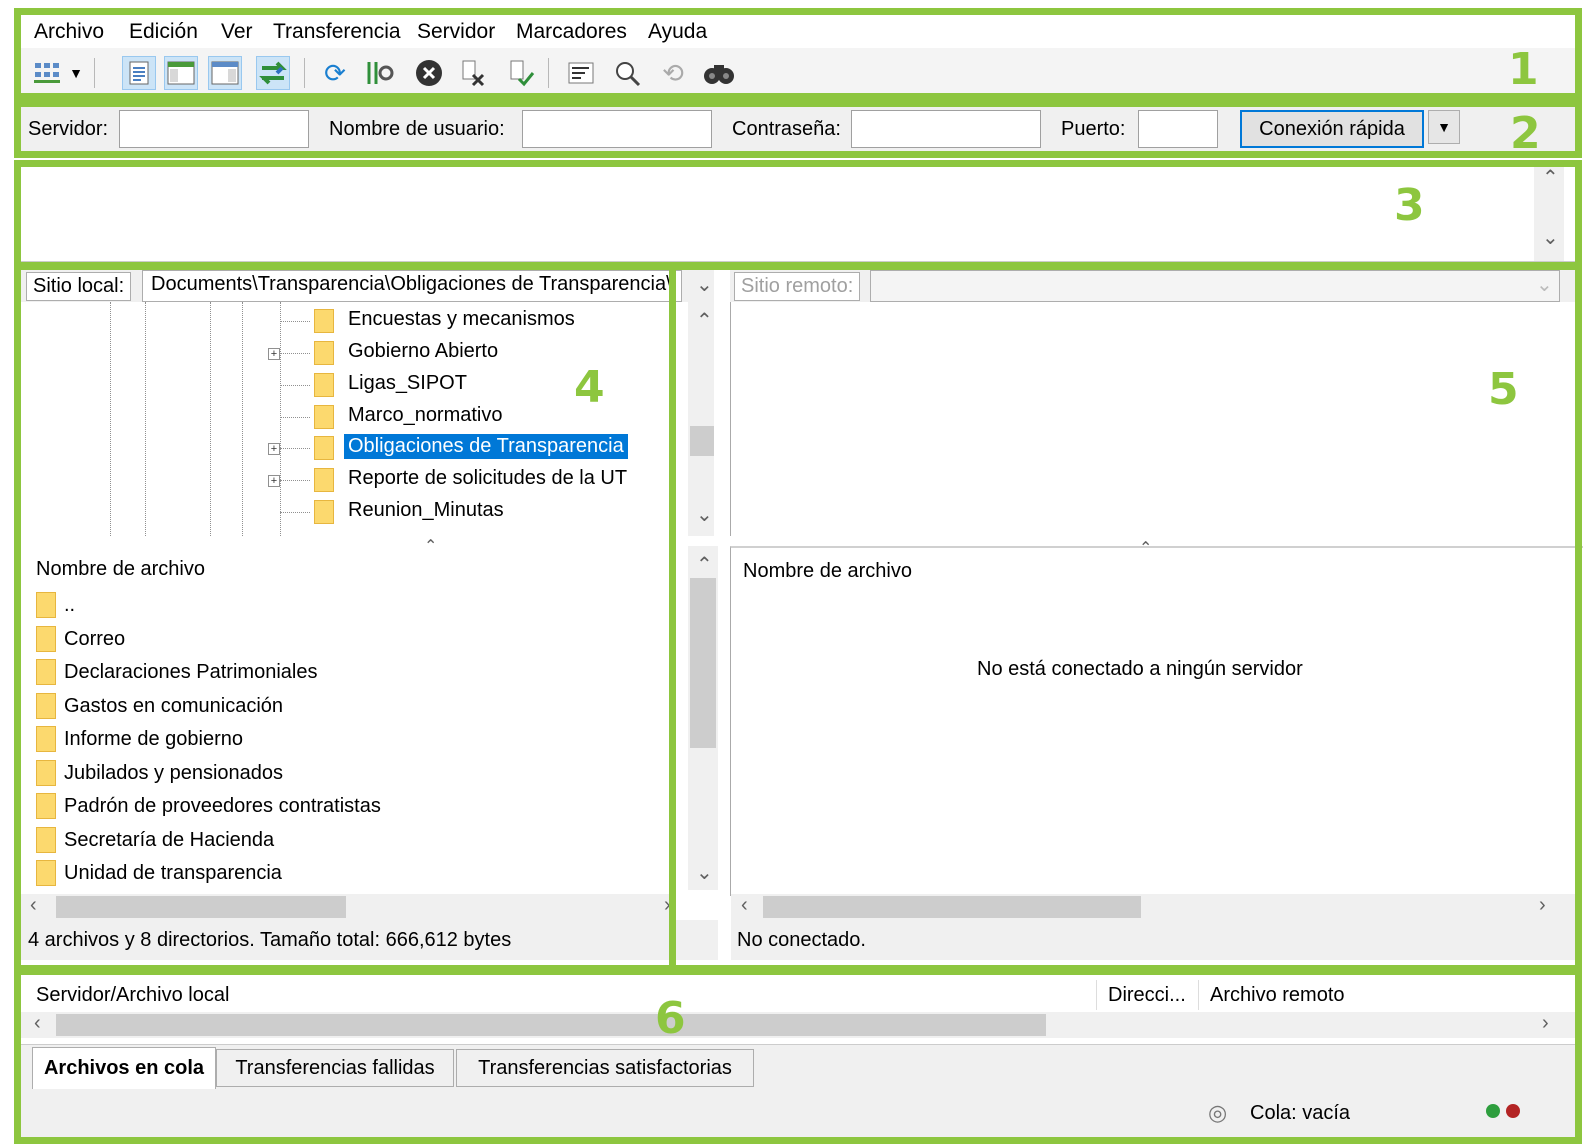 The height and width of the screenshot is (1144, 1596). What do you see at coordinates (627, 73) in the screenshot?
I see `compare-icon` at bounding box center [627, 73].